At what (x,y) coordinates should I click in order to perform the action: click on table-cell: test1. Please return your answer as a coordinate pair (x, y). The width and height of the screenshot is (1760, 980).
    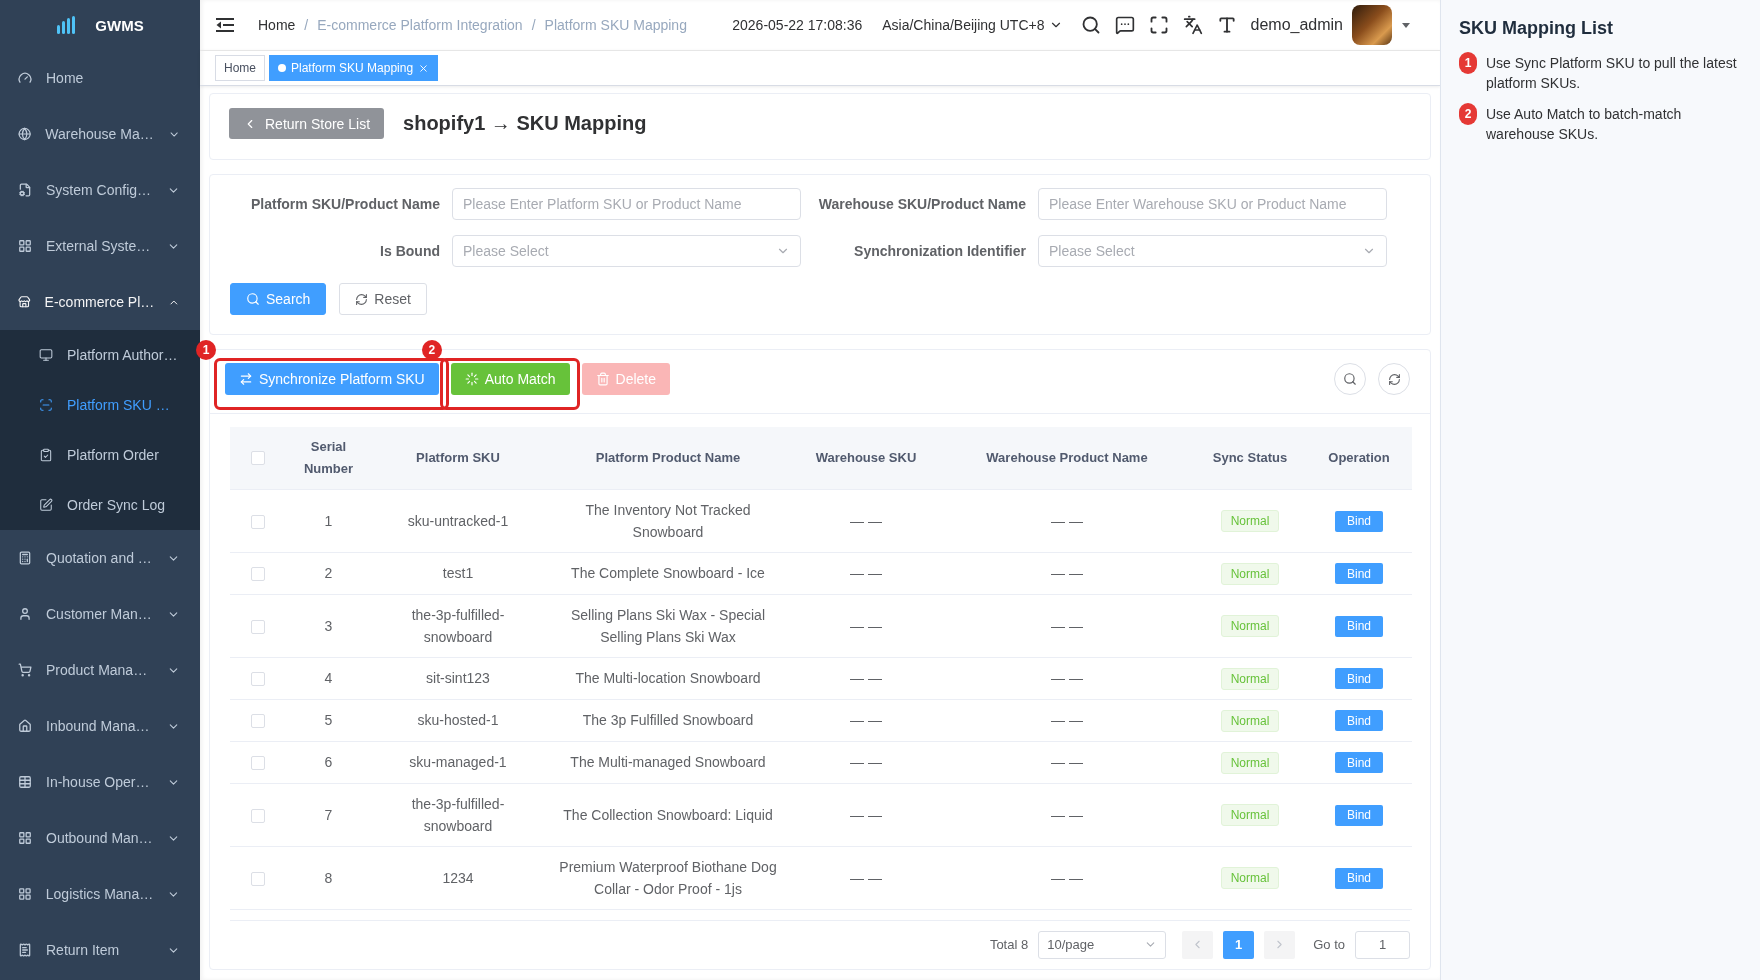
    Looking at the image, I should click on (458, 573).